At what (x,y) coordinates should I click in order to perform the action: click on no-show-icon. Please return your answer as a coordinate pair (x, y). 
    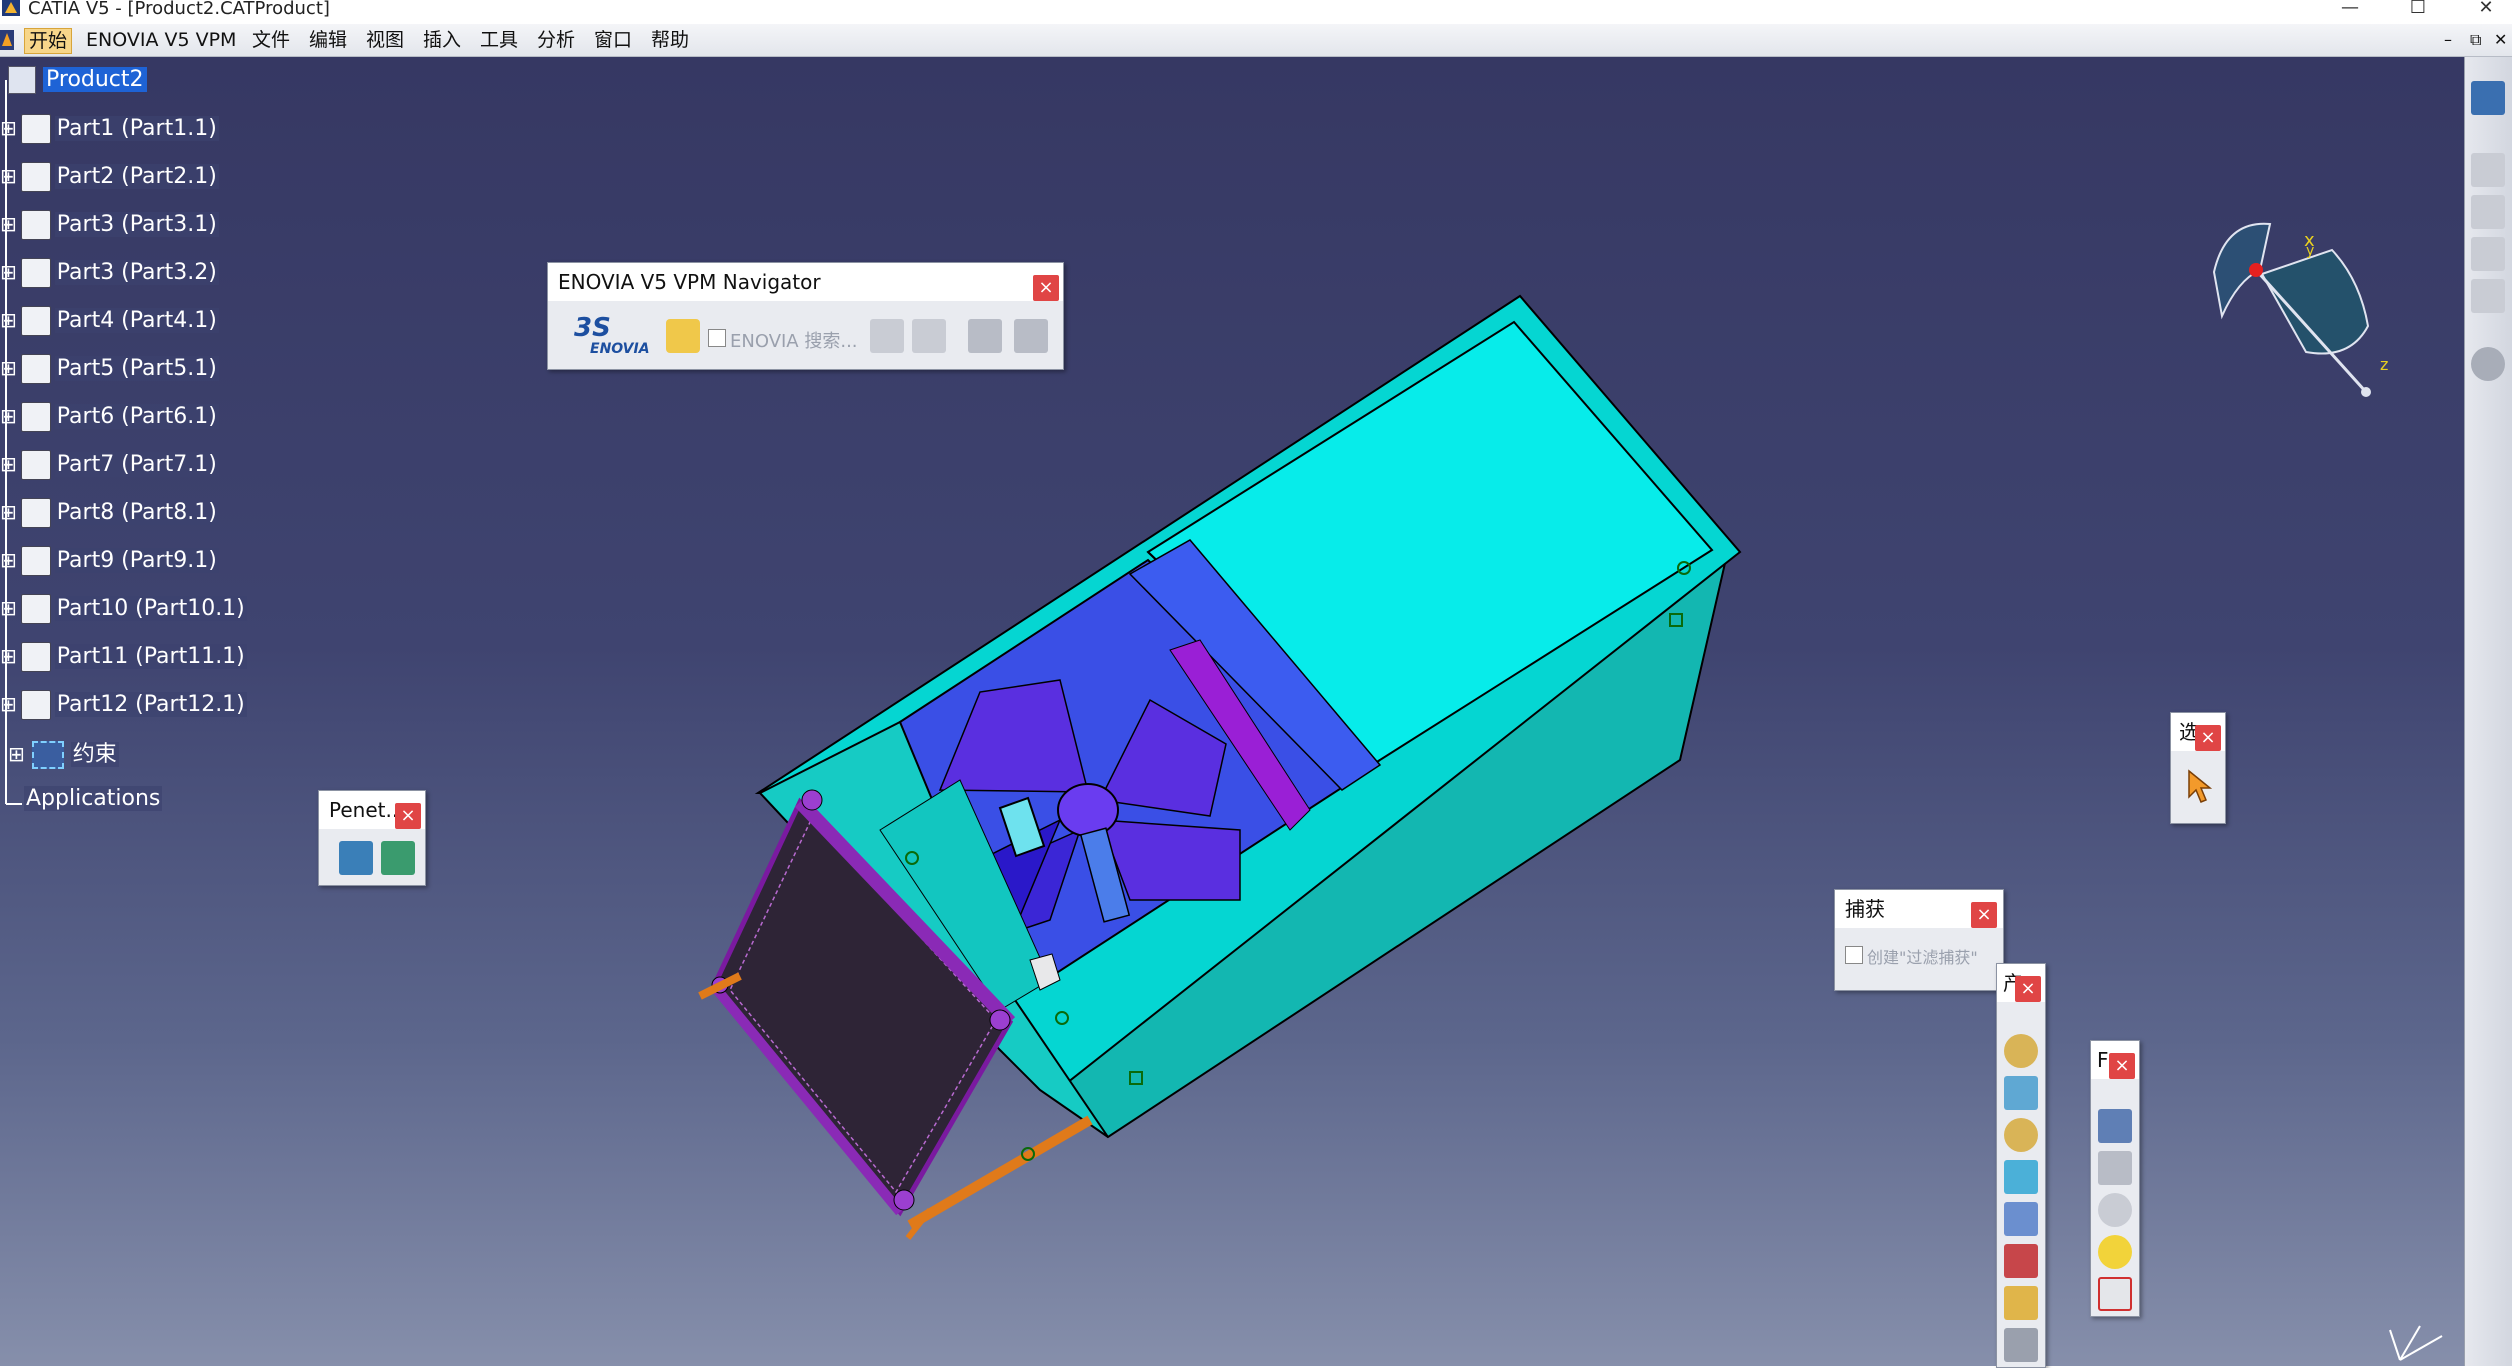
    Looking at the image, I should click on (2115, 1294).